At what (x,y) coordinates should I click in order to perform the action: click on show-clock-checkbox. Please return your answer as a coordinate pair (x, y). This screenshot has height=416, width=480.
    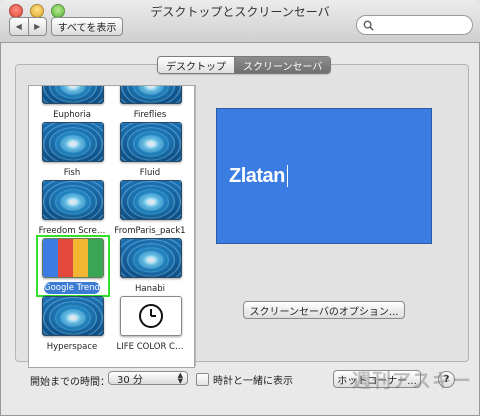
    Looking at the image, I should click on (202, 379).